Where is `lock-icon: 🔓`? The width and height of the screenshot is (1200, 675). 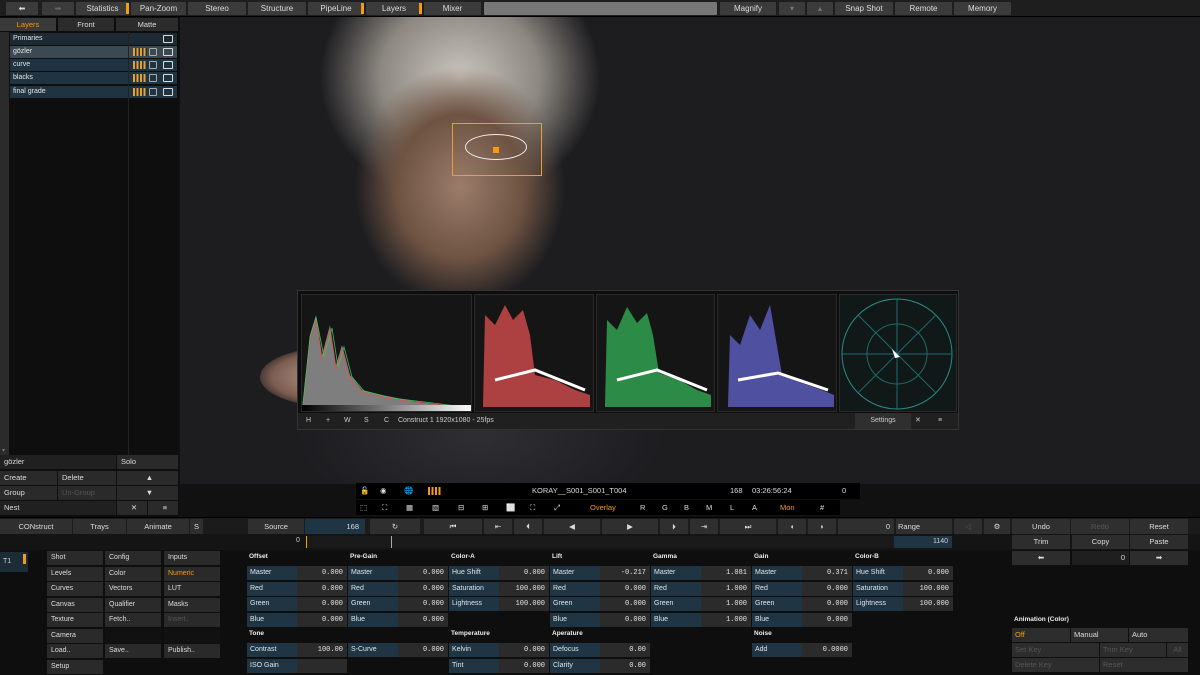
lock-icon: 🔓 is located at coordinates (364, 491).